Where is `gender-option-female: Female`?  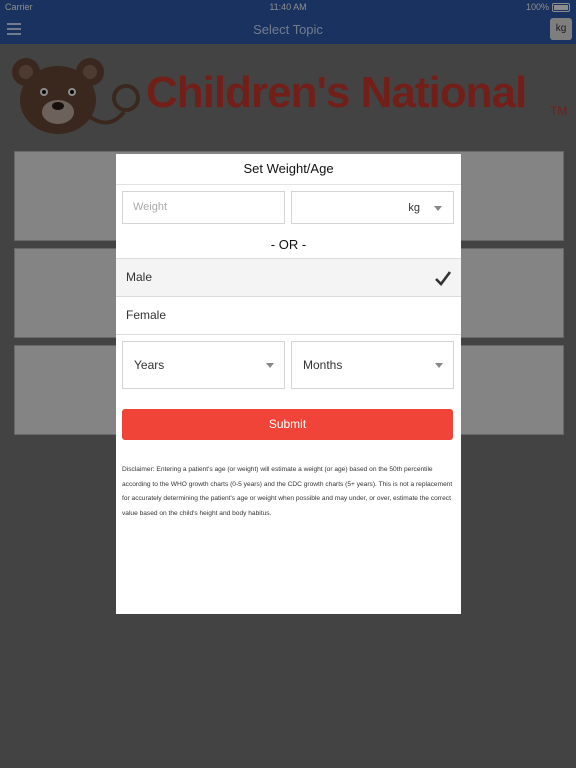
gender-option-female: Female is located at coordinates (288, 315).